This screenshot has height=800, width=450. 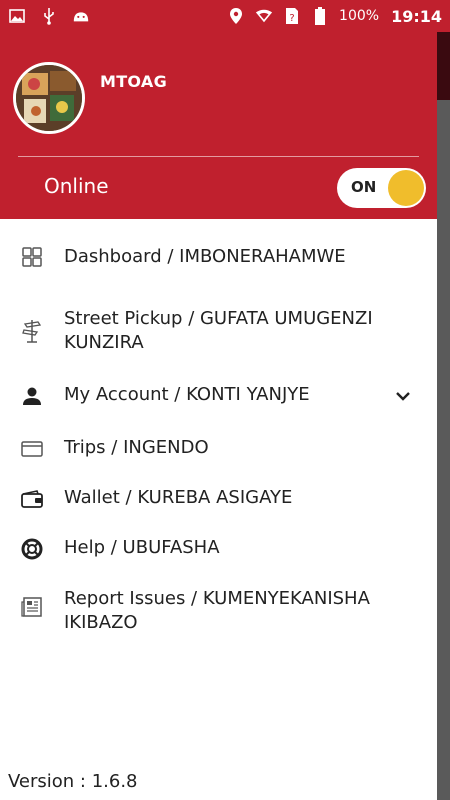 What do you see at coordinates (406, 188) in the screenshot?
I see `toggle-knob` at bounding box center [406, 188].